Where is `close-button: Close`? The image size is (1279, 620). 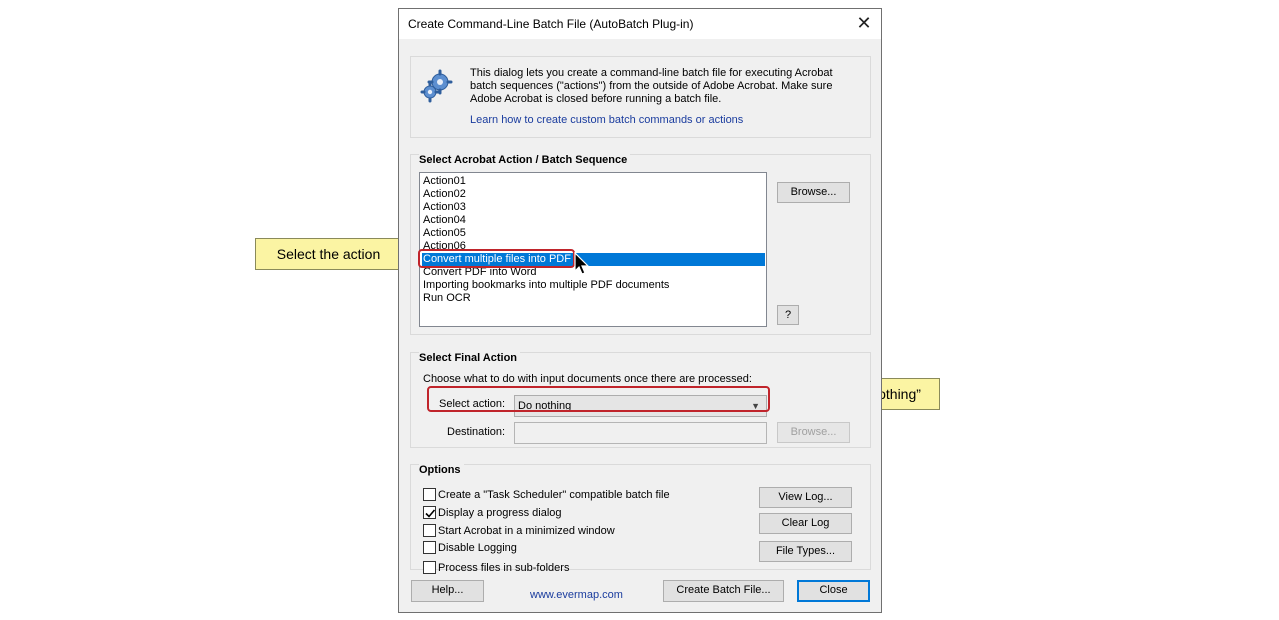
close-button: Close is located at coordinates (833, 591).